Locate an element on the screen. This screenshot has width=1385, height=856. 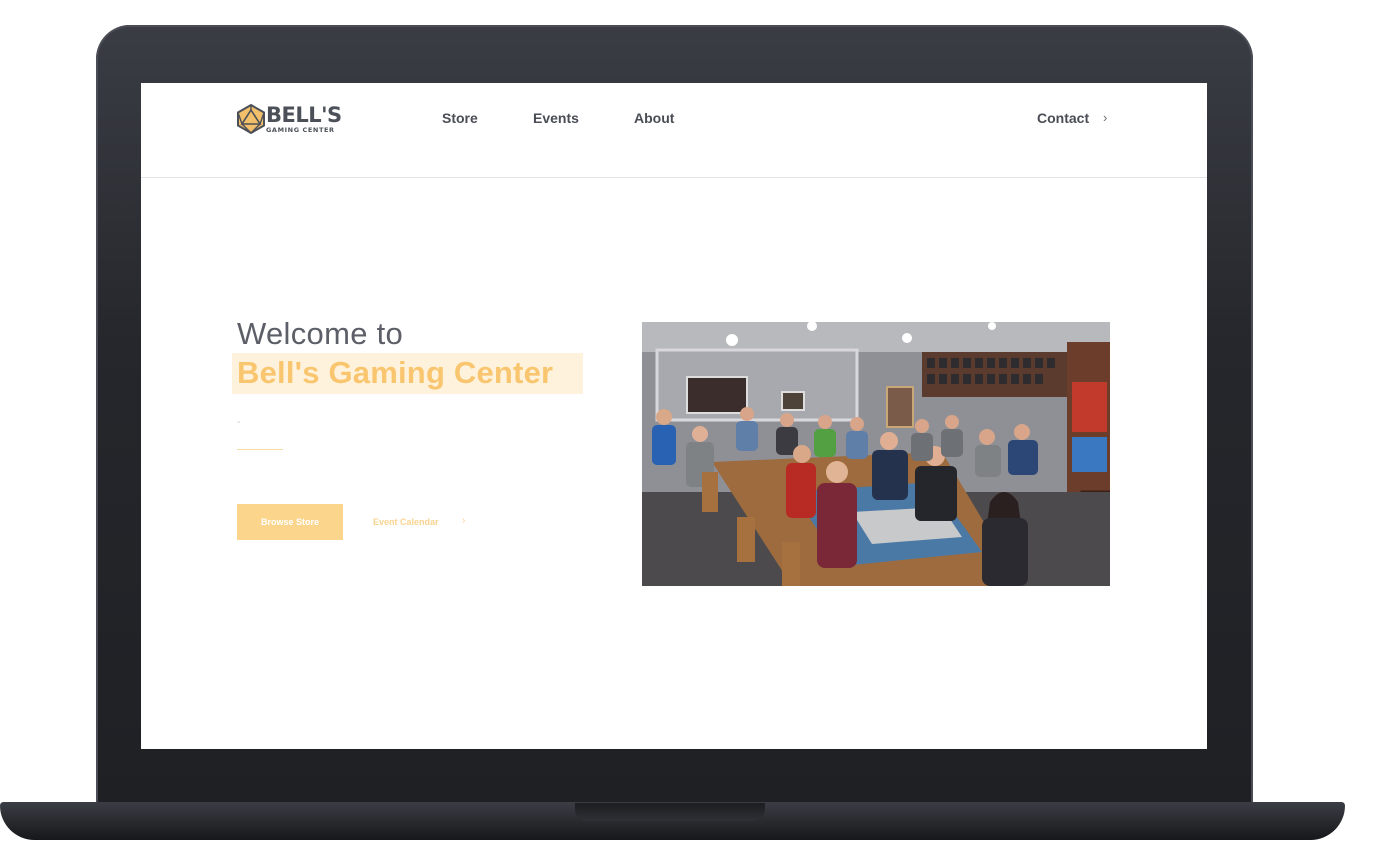
nav-store-link: Store is located at coordinates (460, 118).